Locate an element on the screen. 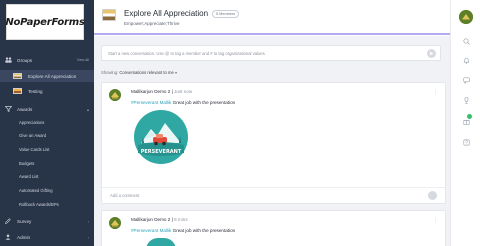 Image resolution: width=480 pixels, height=246 pixels. company-logo: NoPaperForms is located at coordinates (45, 22).